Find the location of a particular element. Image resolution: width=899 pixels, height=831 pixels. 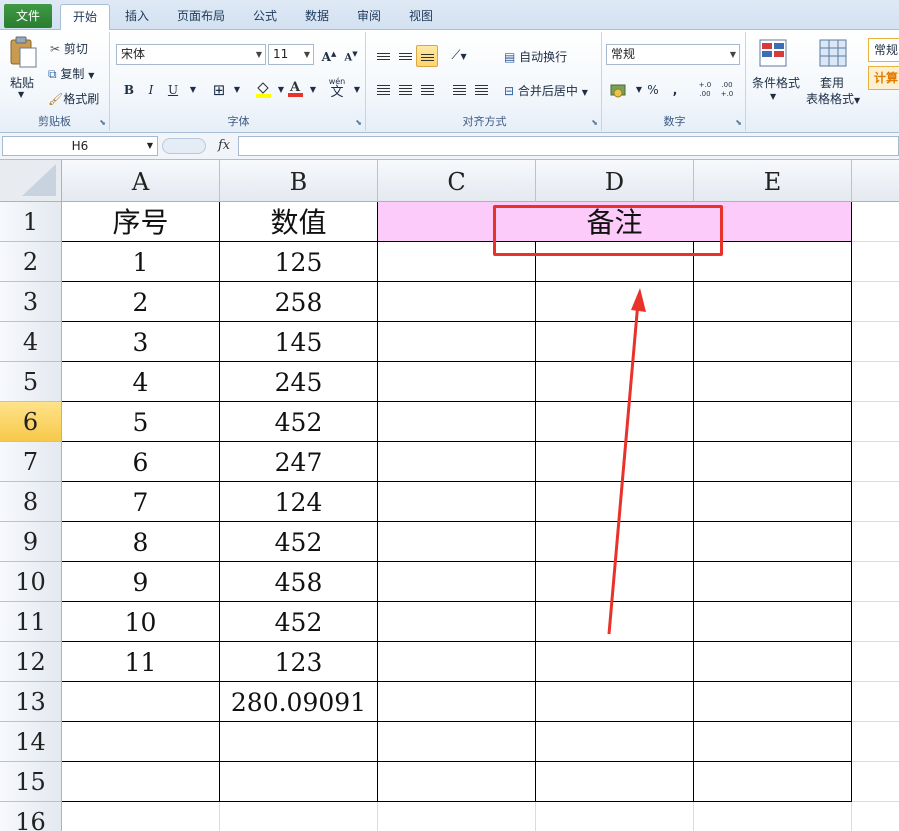

borders-dropdown-icon: ▼ is located at coordinates (237, 90).